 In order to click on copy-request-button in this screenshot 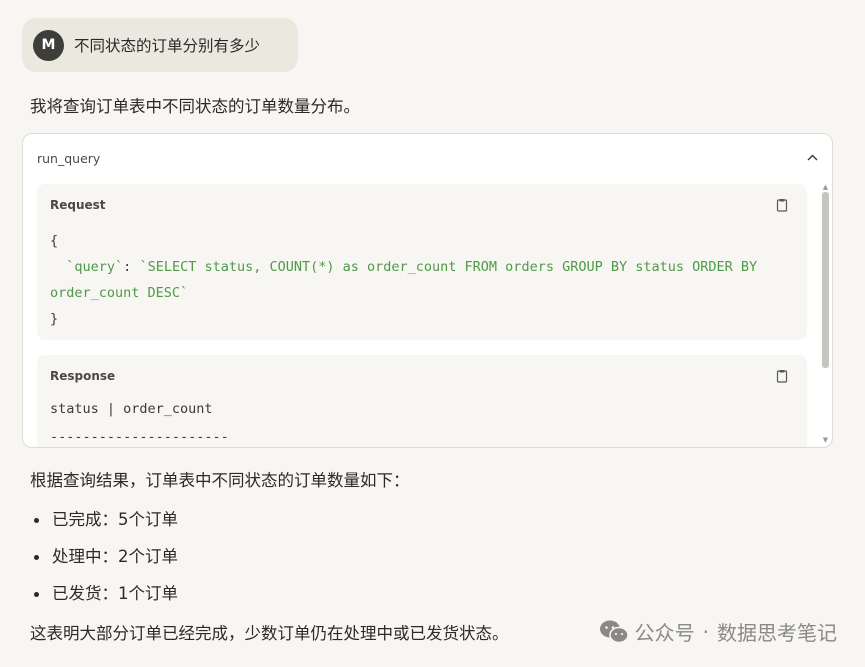, I will do `click(783, 204)`.